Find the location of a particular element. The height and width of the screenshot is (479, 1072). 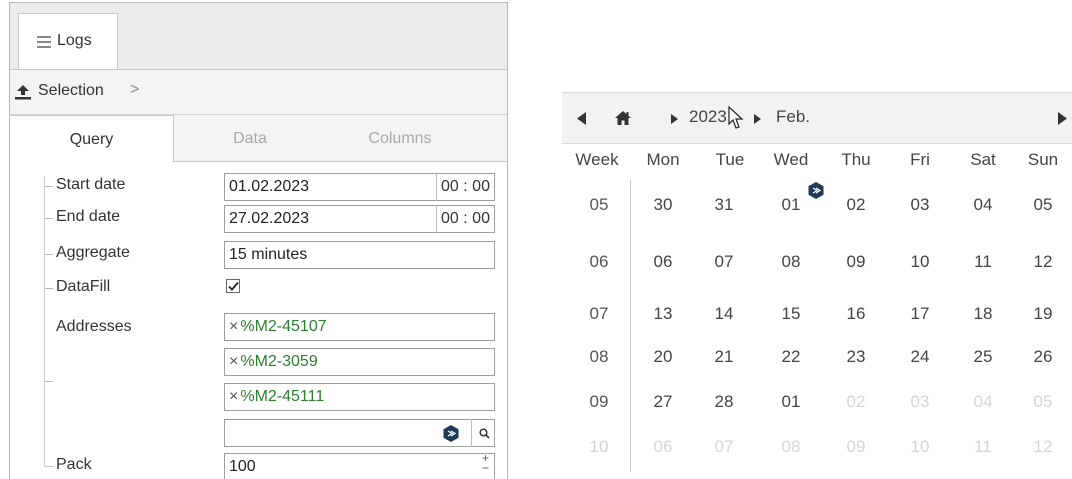

aggregate-select: 15 minutes is located at coordinates (359, 255).